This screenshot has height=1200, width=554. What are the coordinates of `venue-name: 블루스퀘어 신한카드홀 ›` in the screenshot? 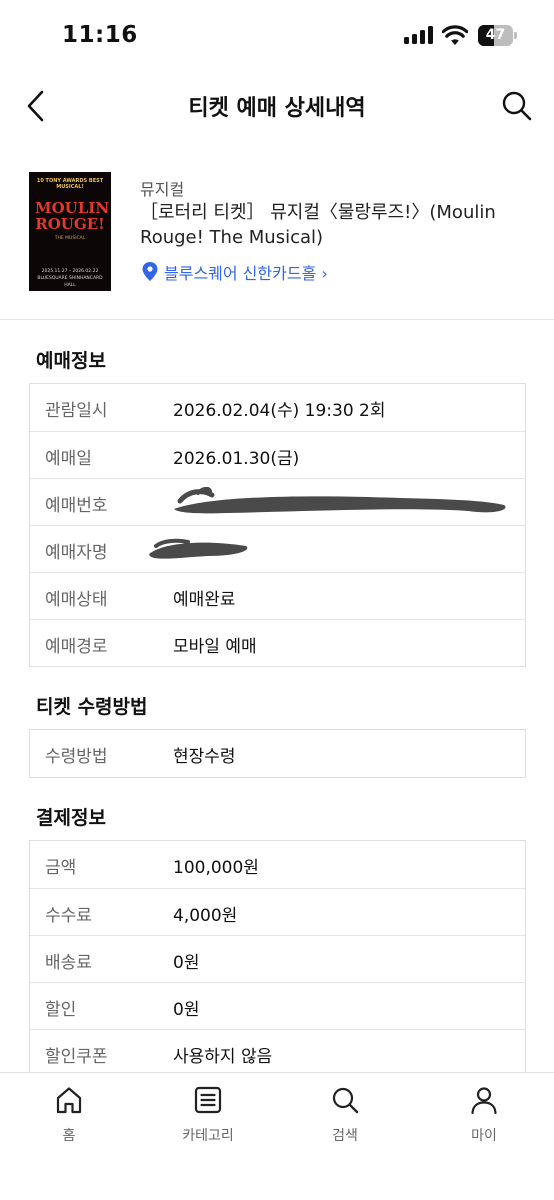 It's located at (246, 273).